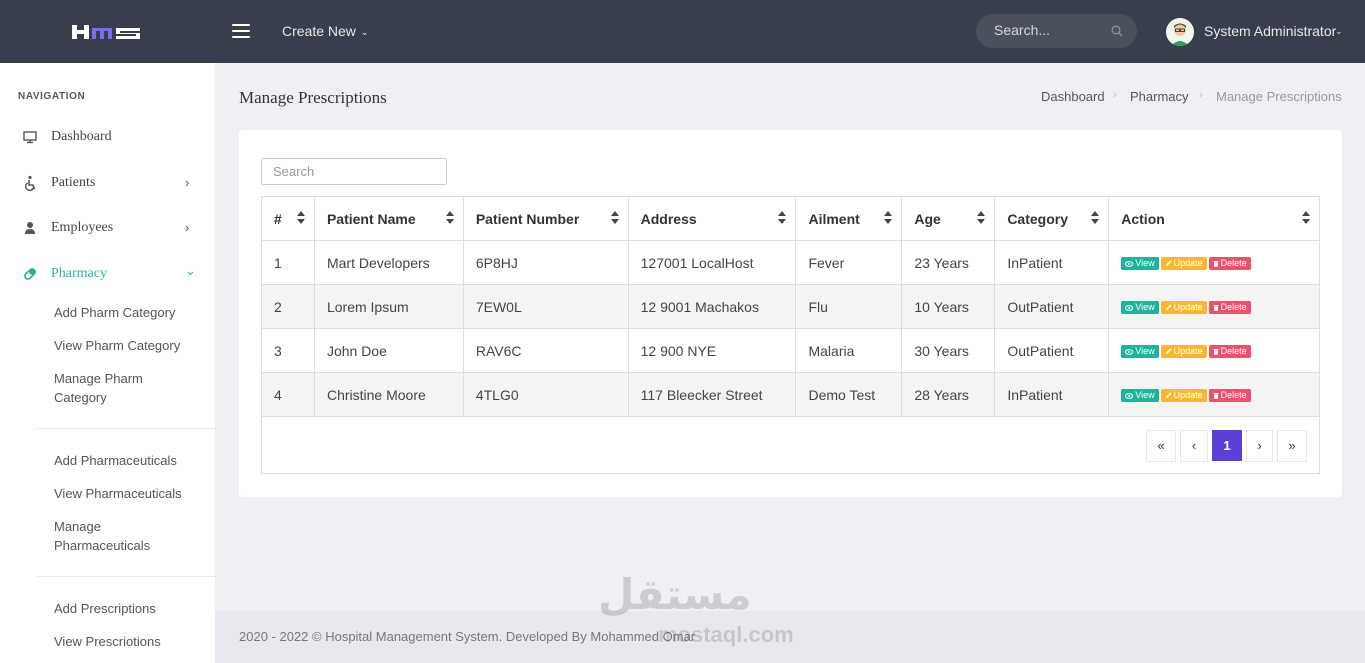 This screenshot has height=663, width=1365. I want to click on hms-logo, so click(107, 32).